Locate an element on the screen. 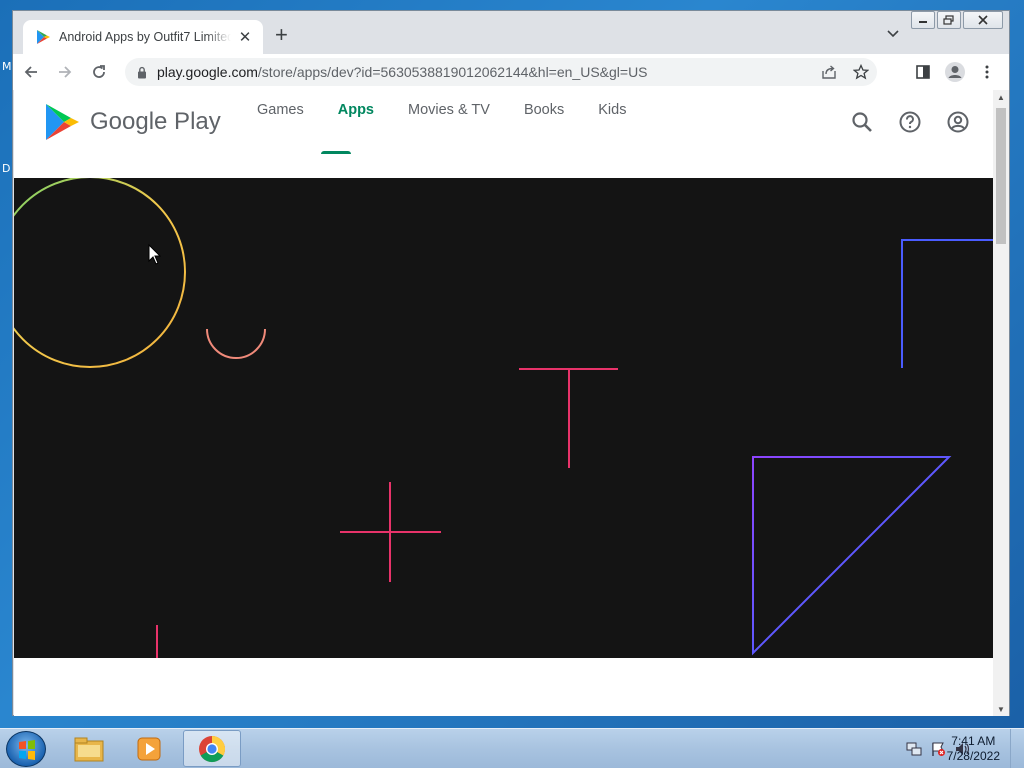 This screenshot has width=1024, height=768. share-icon is located at coordinates (829, 72).